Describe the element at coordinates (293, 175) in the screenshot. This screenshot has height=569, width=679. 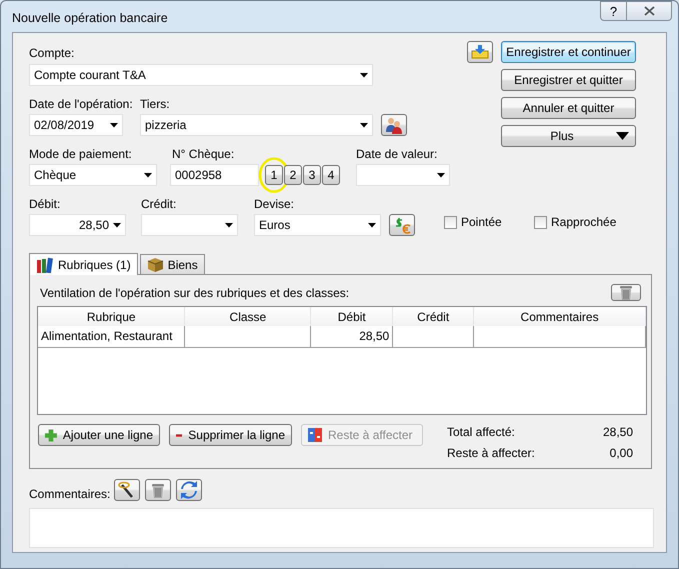
I see `number-button: 2` at that location.